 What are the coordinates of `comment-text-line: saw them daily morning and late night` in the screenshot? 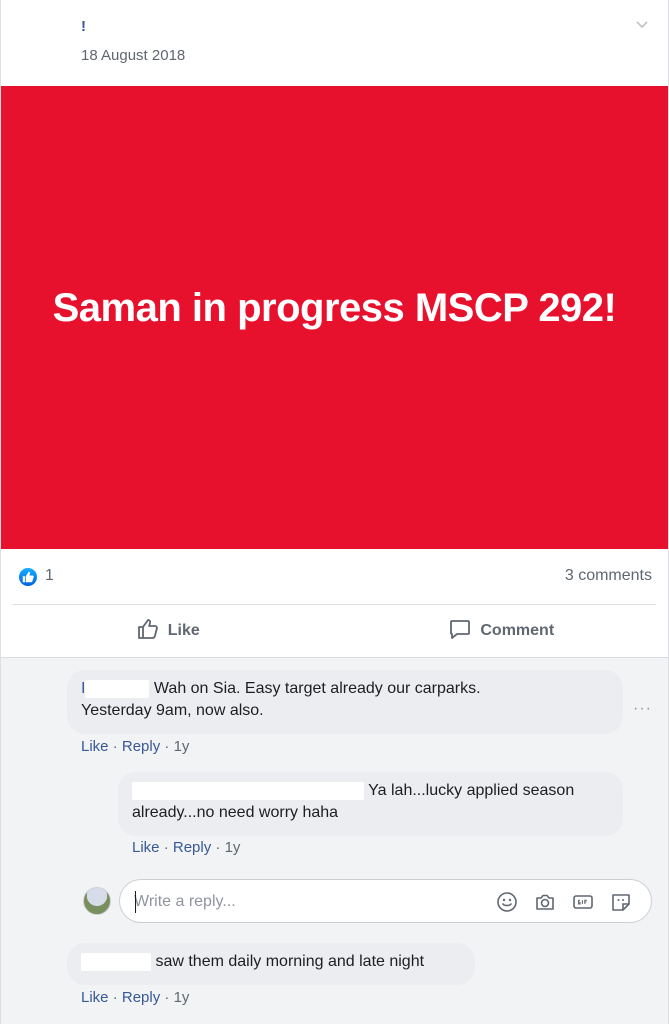 It's located at (290, 961).